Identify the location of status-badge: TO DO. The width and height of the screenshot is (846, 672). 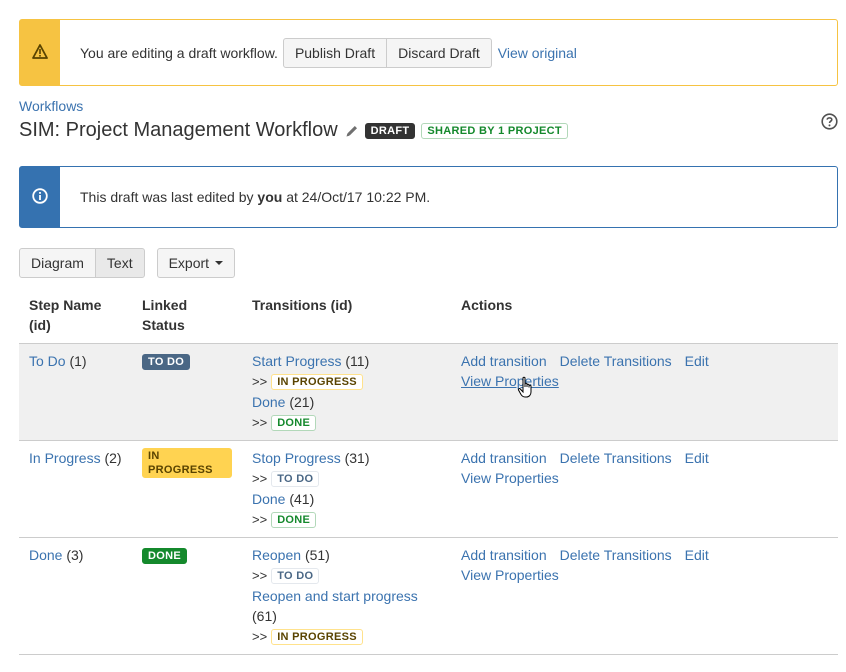
(166, 362).